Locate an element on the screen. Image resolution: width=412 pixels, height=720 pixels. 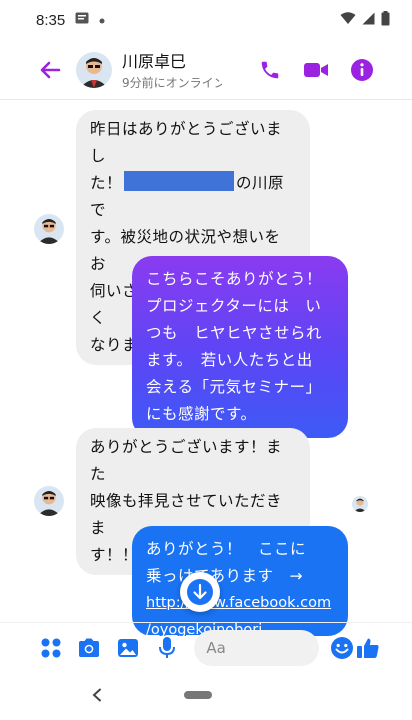
back-button is located at coordinates (50, 70).